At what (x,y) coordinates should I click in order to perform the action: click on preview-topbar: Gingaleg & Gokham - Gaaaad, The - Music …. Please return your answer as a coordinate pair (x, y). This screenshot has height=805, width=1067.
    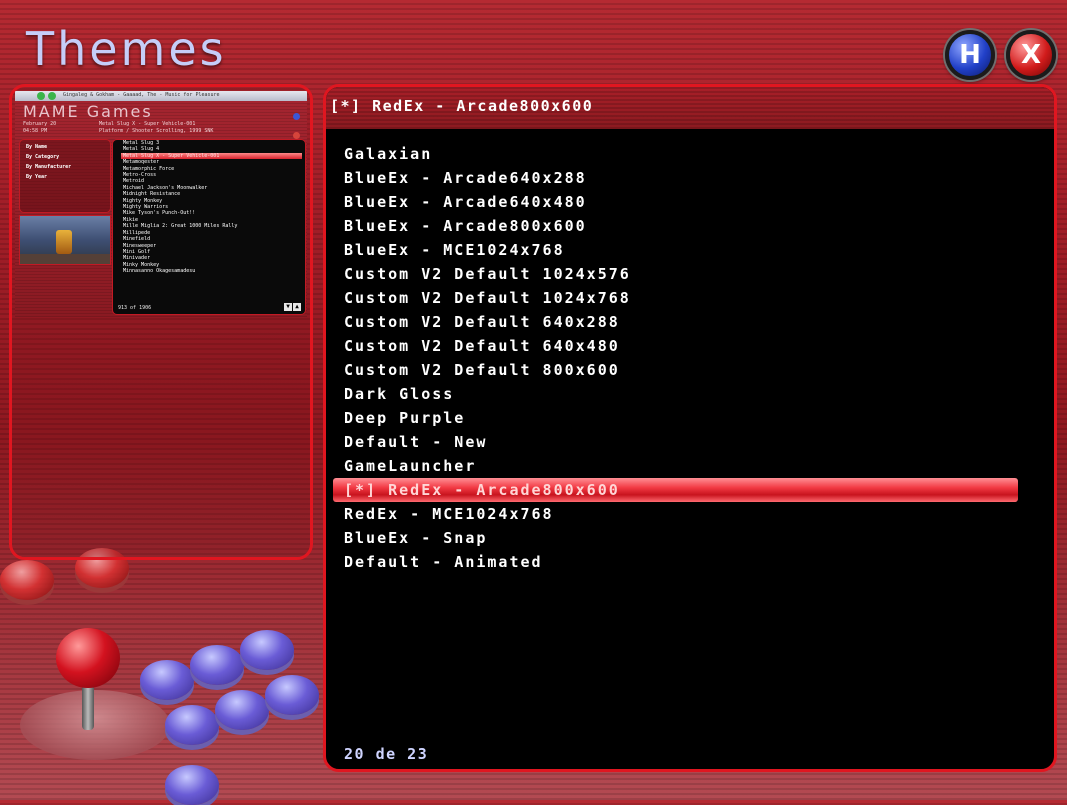
    Looking at the image, I should click on (161, 96).